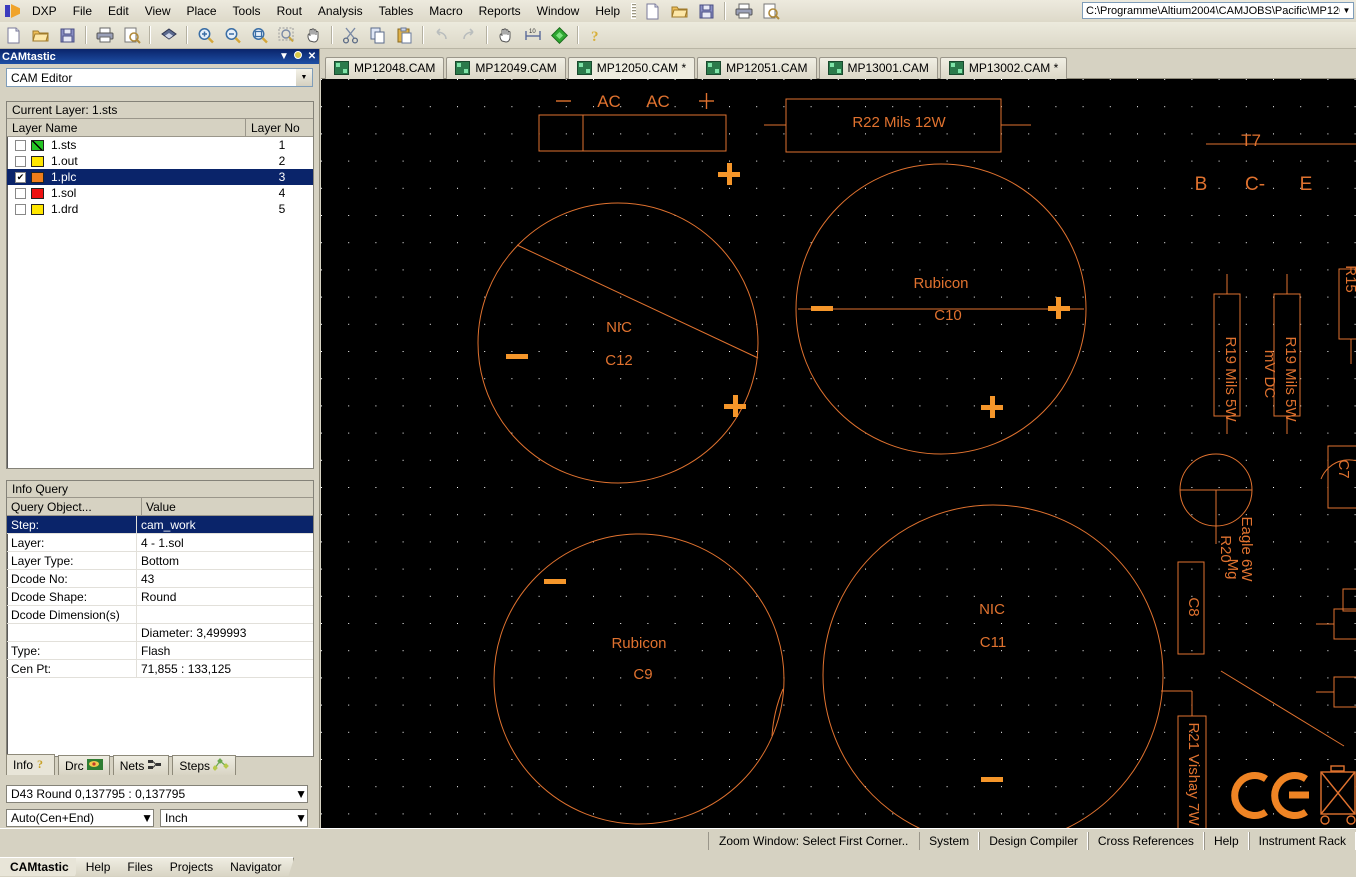  Describe the element at coordinates (204, 765) in the screenshot. I see `panel-tab-steps: Steps` at that location.